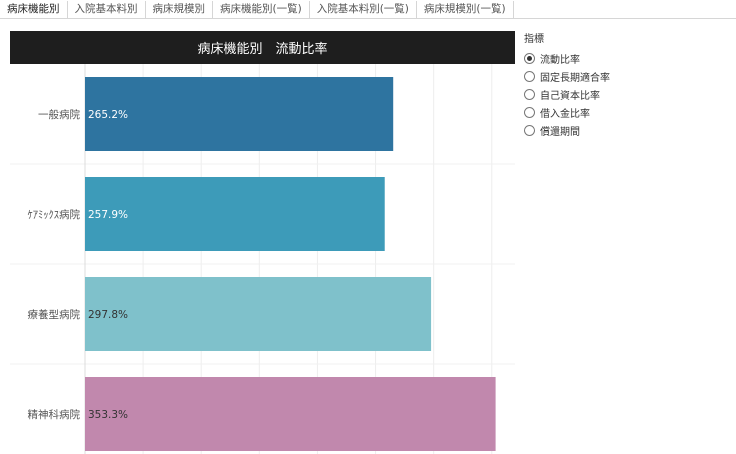 The width and height of the screenshot is (736, 454). I want to click on tab-bed-scale-list: 病床規模別(一覧), so click(465, 9).